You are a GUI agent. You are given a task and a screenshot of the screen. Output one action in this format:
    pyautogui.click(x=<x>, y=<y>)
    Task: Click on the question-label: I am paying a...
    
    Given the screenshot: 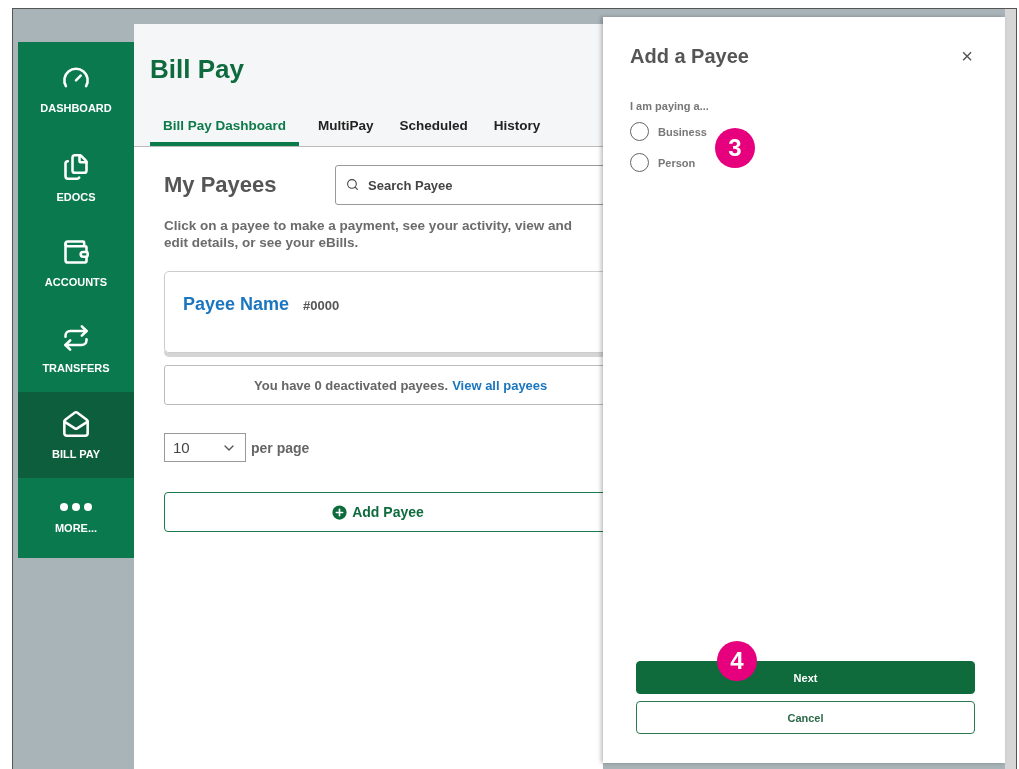 What is the action you would take?
    pyautogui.click(x=670, y=106)
    